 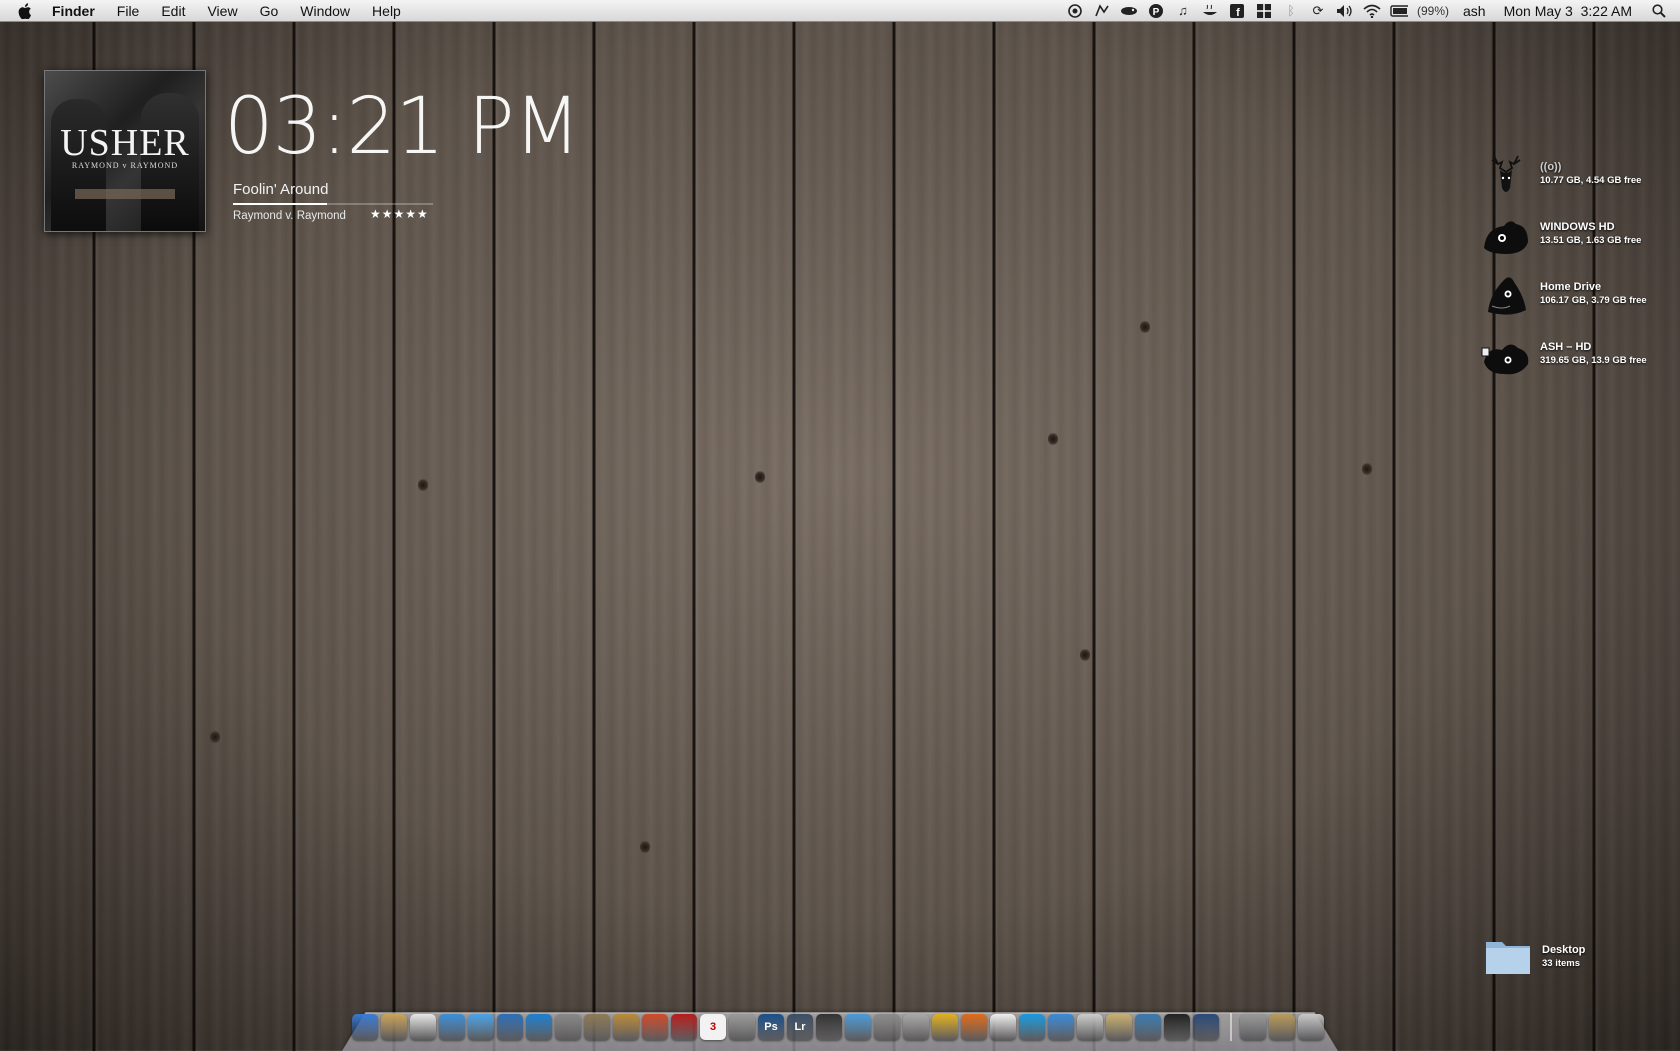 What do you see at coordinates (1433, 10) in the screenshot?
I see `battery-percent: (99%)` at bounding box center [1433, 10].